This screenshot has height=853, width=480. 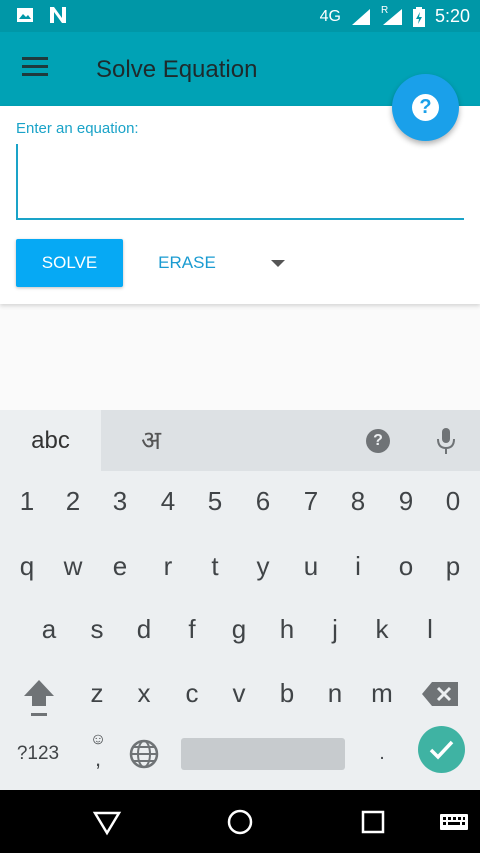 I want to click on key-q: q, so click(x=27, y=566).